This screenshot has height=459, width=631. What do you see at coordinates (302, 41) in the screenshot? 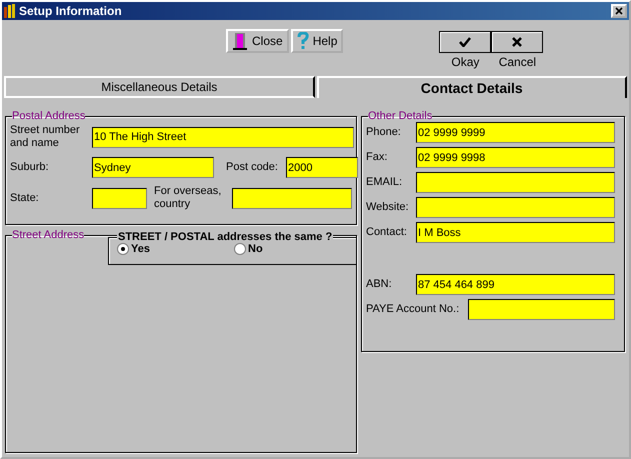
I see `help-icon` at bounding box center [302, 41].